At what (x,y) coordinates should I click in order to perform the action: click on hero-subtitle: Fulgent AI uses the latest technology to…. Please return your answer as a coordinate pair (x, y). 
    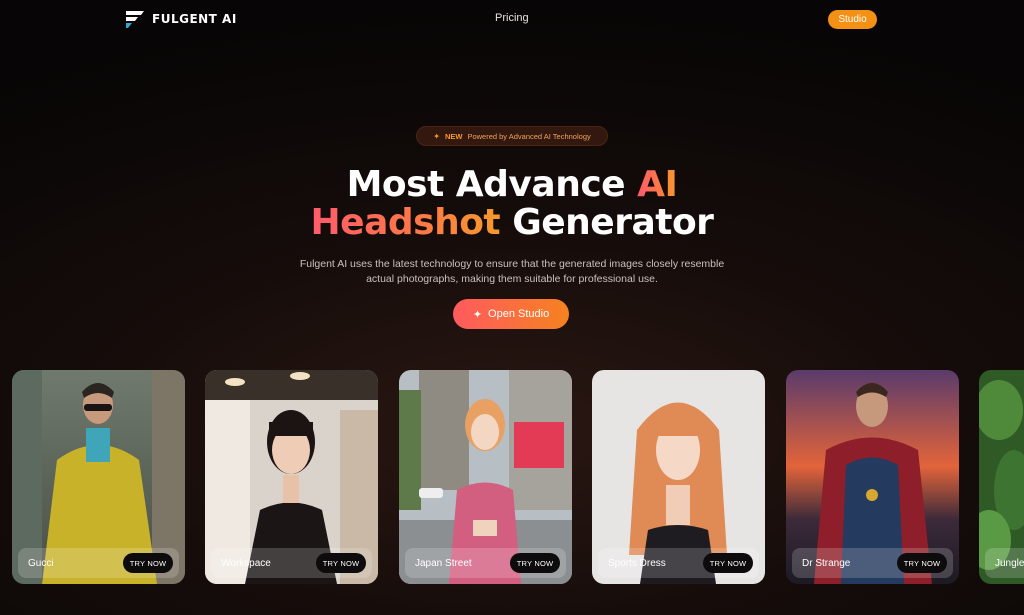
    Looking at the image, I should click on (512, 271).